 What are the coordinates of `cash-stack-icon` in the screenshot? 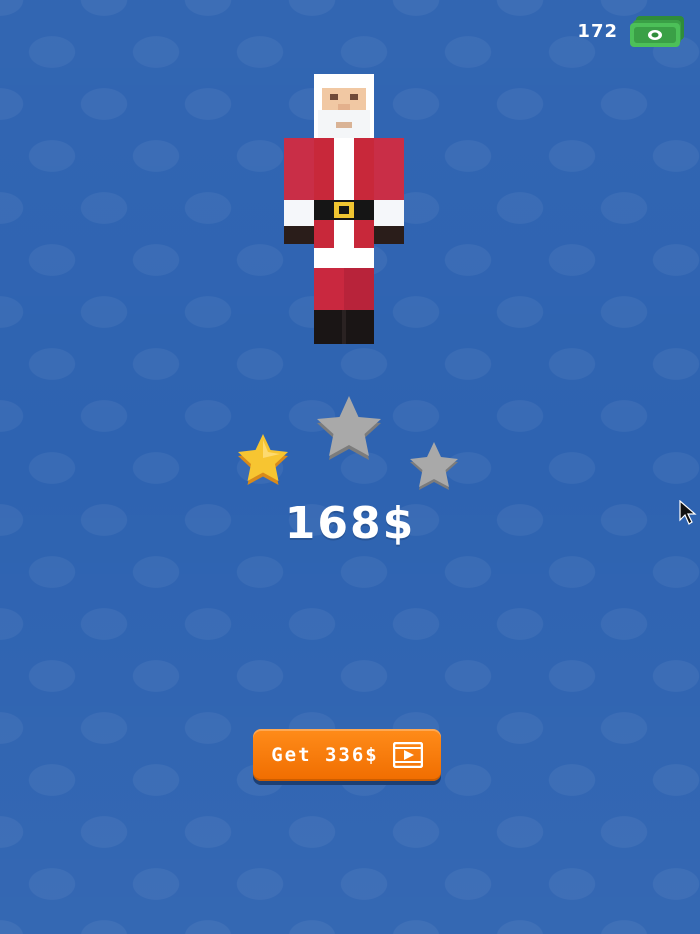 It's located at (657, 31).